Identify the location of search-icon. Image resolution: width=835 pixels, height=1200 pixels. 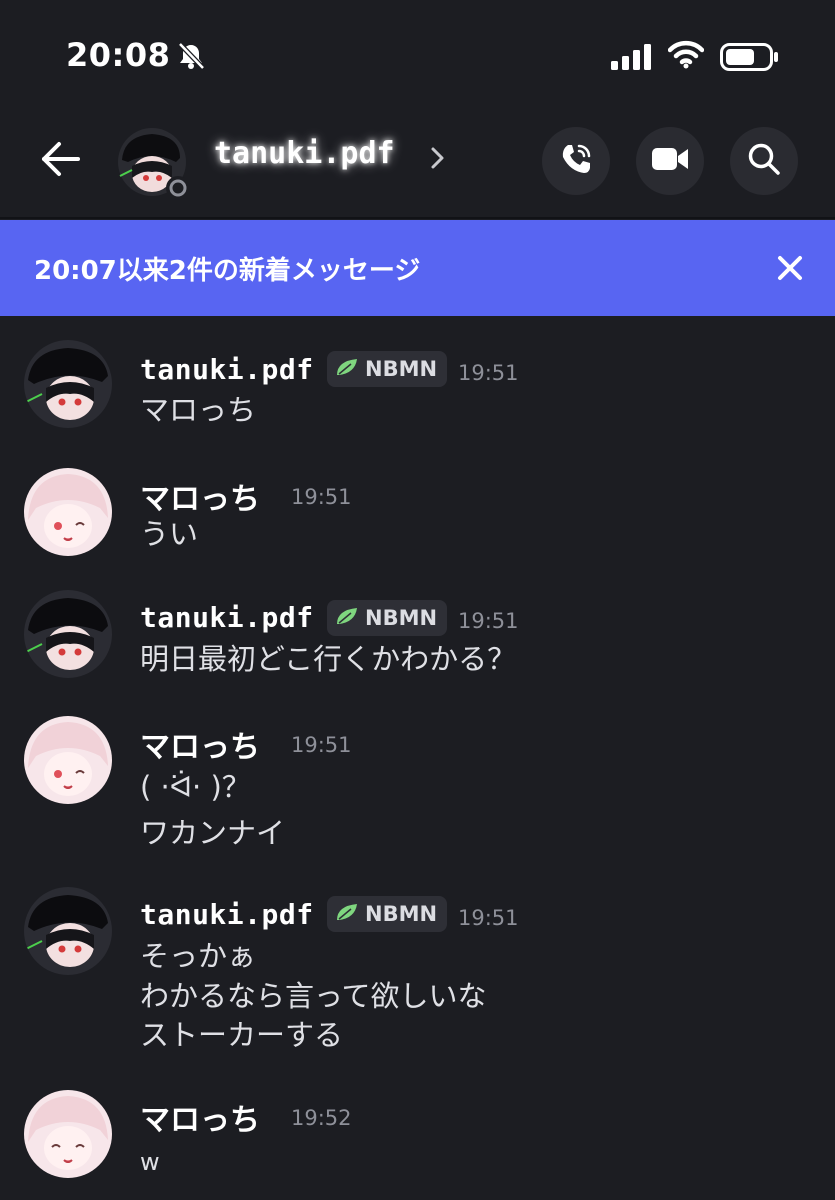
(764, 161).